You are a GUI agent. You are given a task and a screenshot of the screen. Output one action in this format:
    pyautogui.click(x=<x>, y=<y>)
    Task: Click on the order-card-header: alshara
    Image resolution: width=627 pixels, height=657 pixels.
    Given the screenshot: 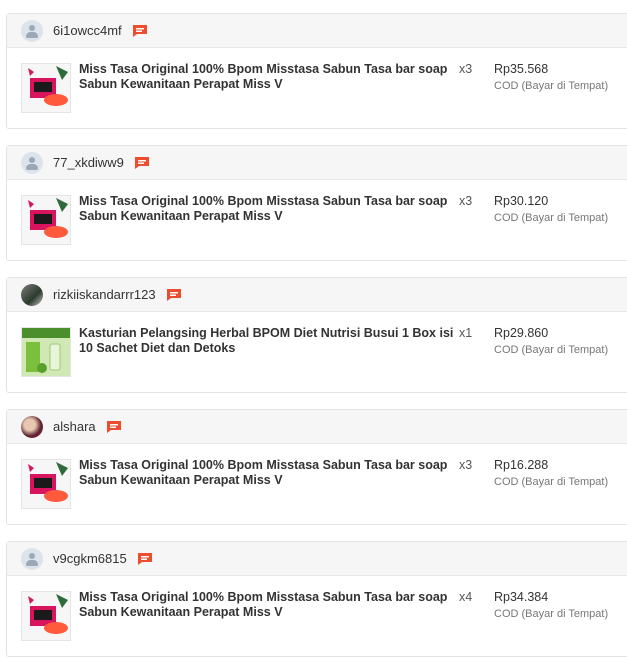 What is the action you would take?
    pyautogui.click(x=317, y=427)
    